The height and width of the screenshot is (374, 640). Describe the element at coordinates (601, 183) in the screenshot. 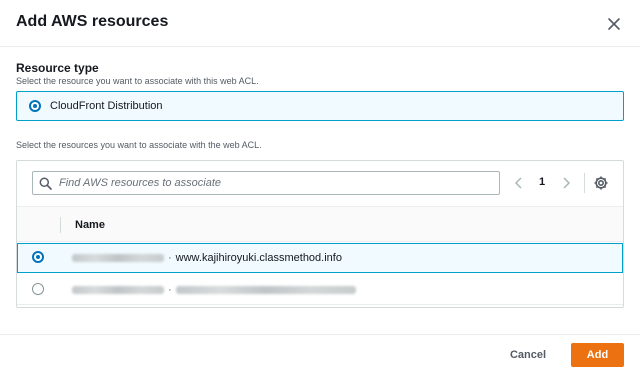

I see `gear-icon` at that location.